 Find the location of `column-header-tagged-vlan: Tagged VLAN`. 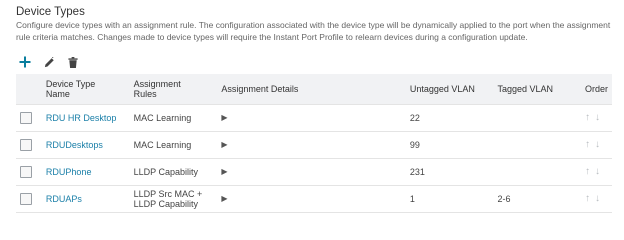

column-header-tagged-vlan: Tagged VLAN is located at coordinates (537, 89).